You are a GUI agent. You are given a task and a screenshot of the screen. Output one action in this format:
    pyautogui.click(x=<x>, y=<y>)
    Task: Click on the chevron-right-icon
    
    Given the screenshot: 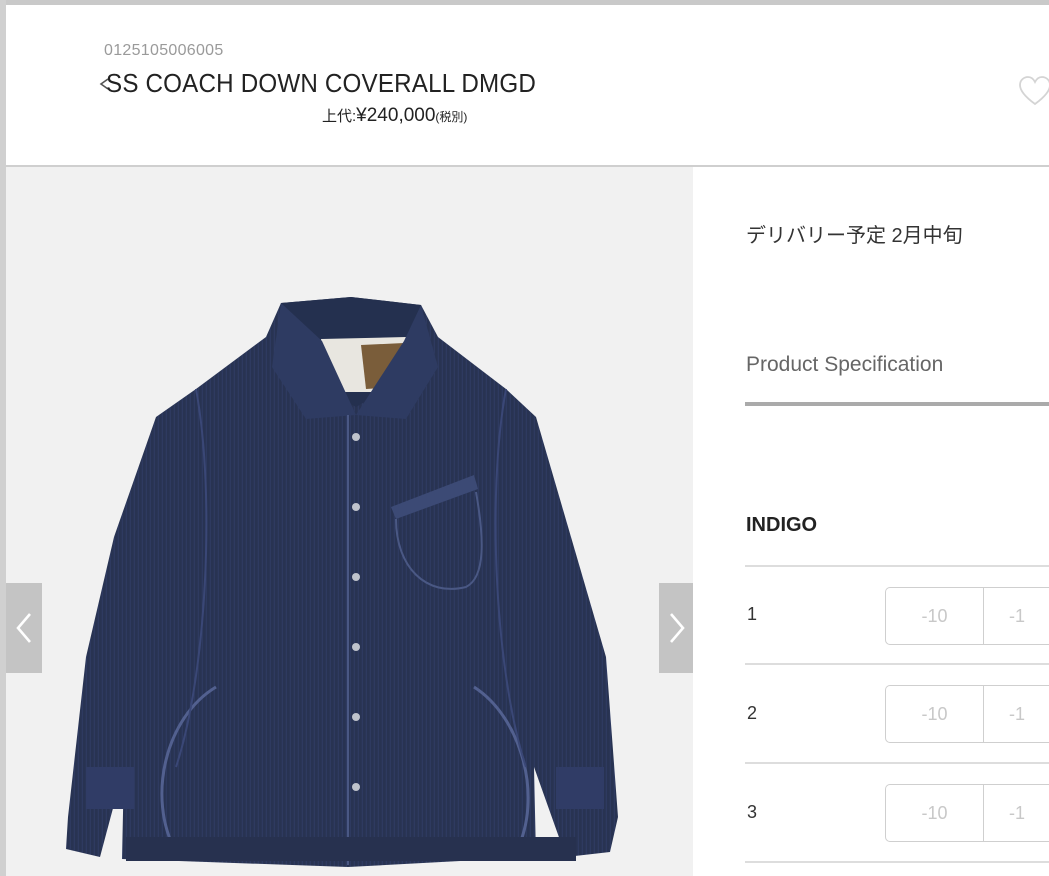 What is the action you would take?
    pyautogui.click(x=677, y=628)
    